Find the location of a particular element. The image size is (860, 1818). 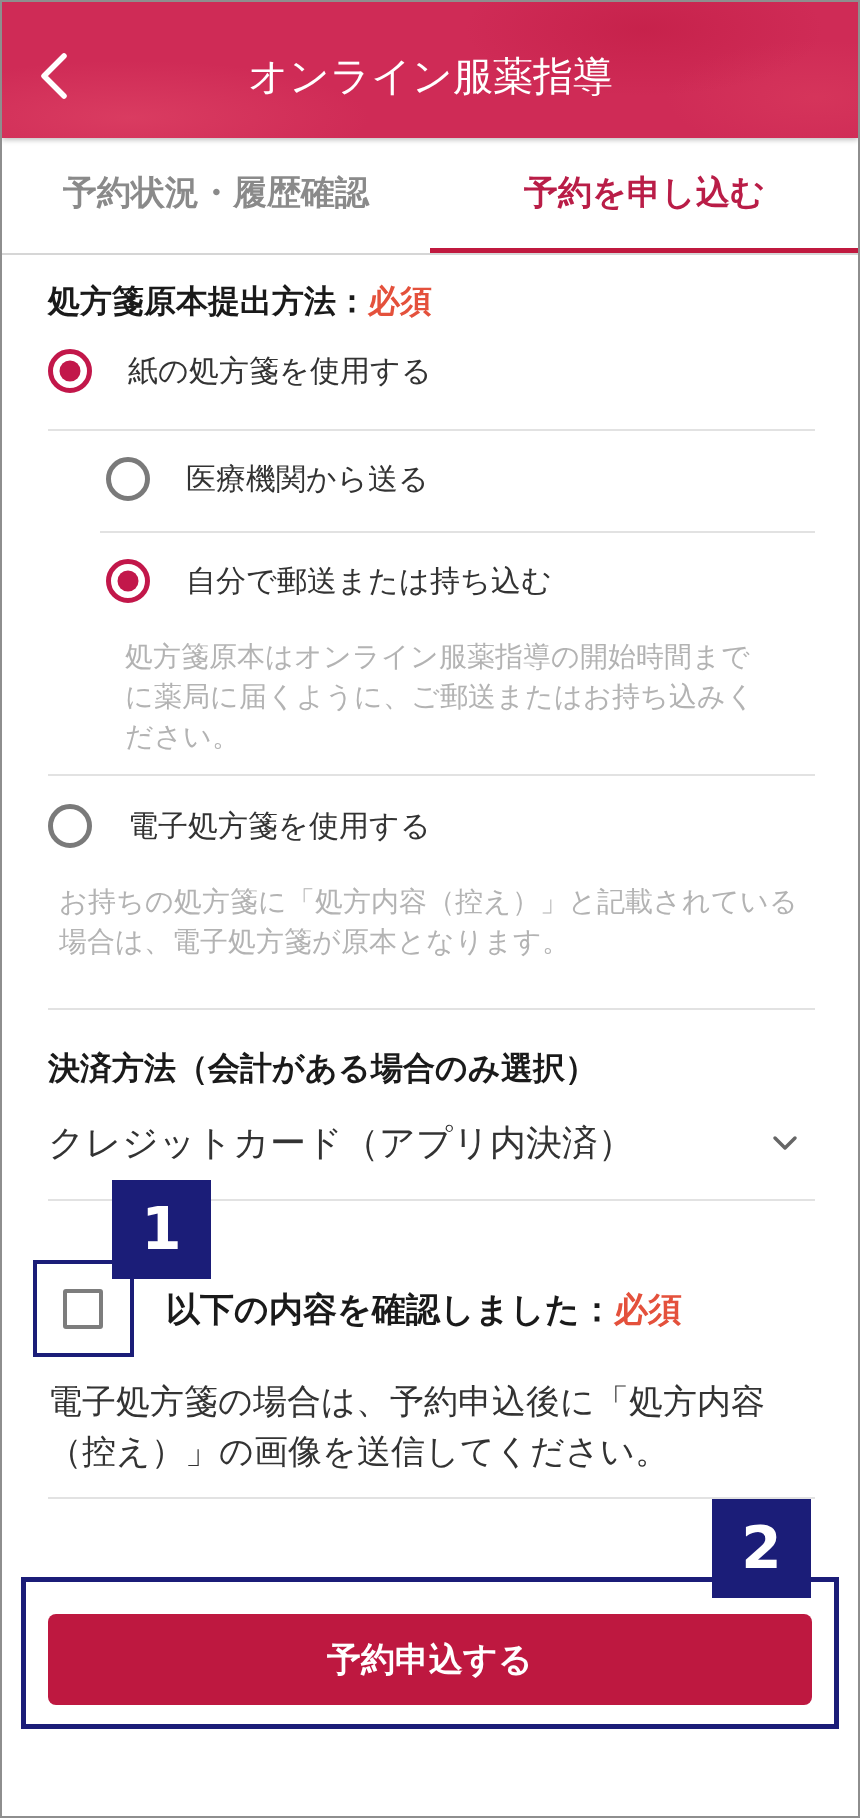

chevron-down-icon is located at coordinates (785, 1143).